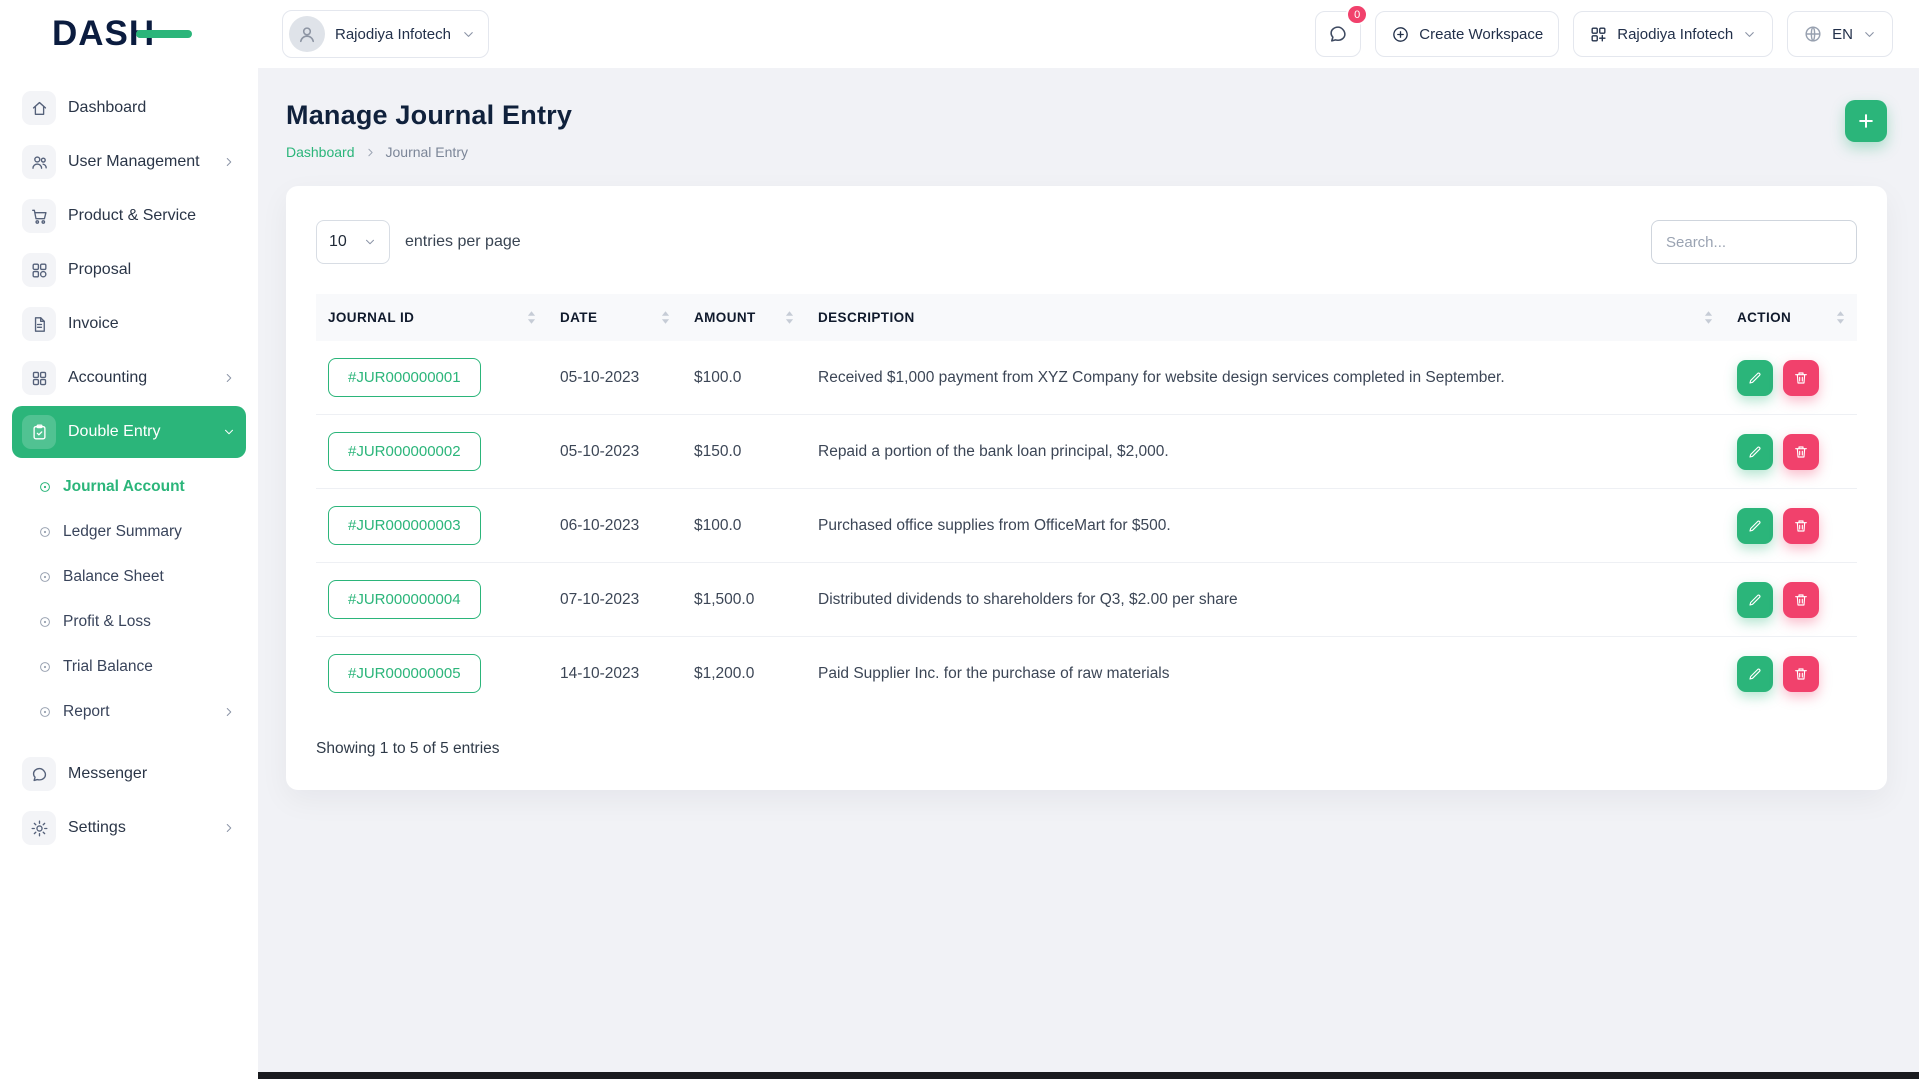 The height and width of the screenshot is (1079, 1919). What do you see at coordinates (432, 317) in the screenshot?
I see `header-journal-id: JOURNAL ID` at bounding box center [432, 317].